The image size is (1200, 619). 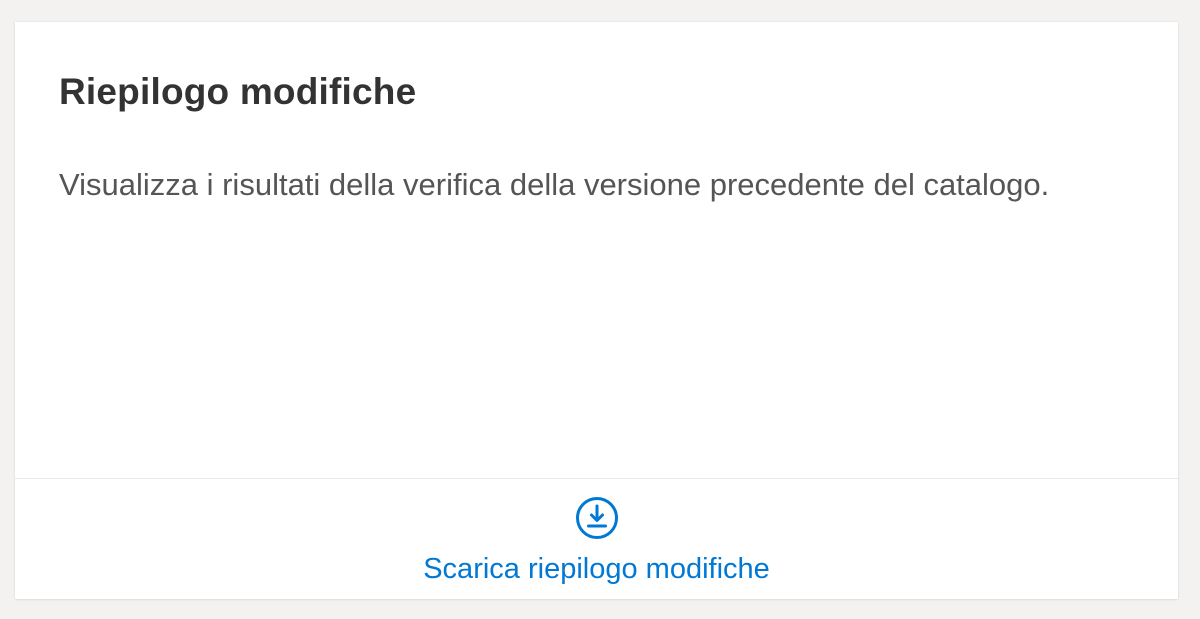 I want to click on download-circle-icon, so click(x=596, y=518).